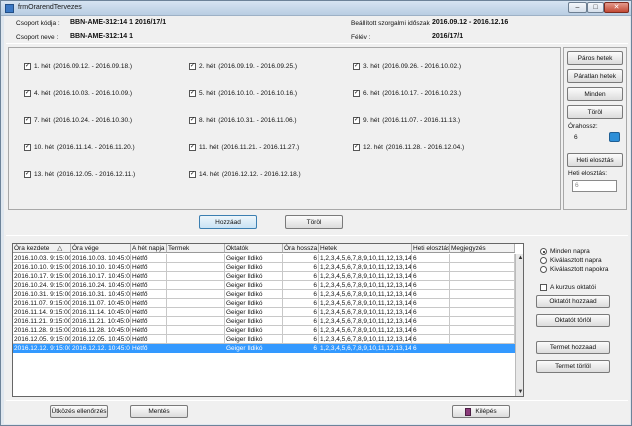 Image resolution: width=632 pixels, height=426 pixels. Describe the element at coordinates (573, 320) in the screenshot. I see `delete-teacher-button: Oktatót törlöl` at that location.